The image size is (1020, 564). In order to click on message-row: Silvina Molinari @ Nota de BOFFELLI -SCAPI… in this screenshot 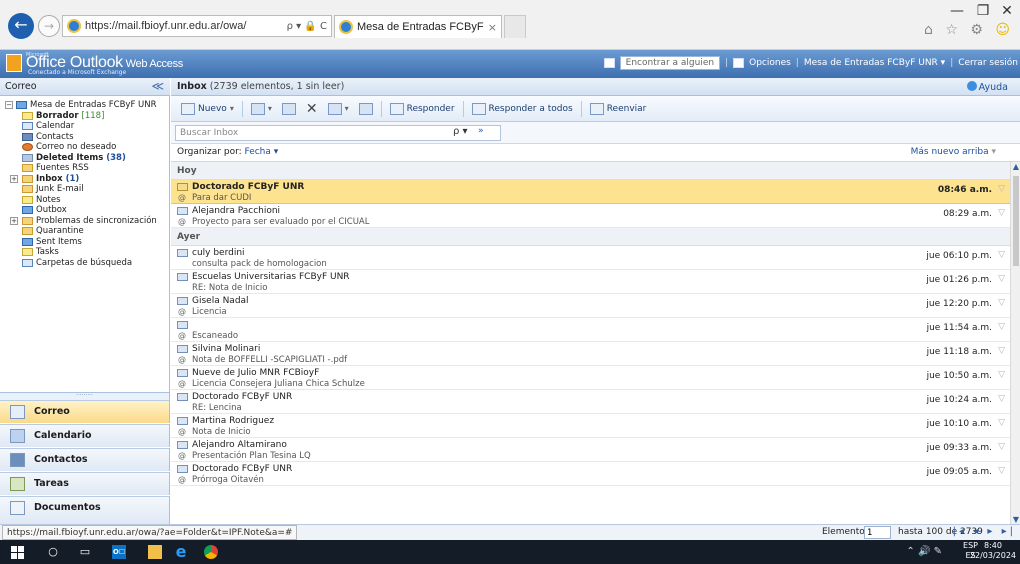, I will do `click(590, 354)`.